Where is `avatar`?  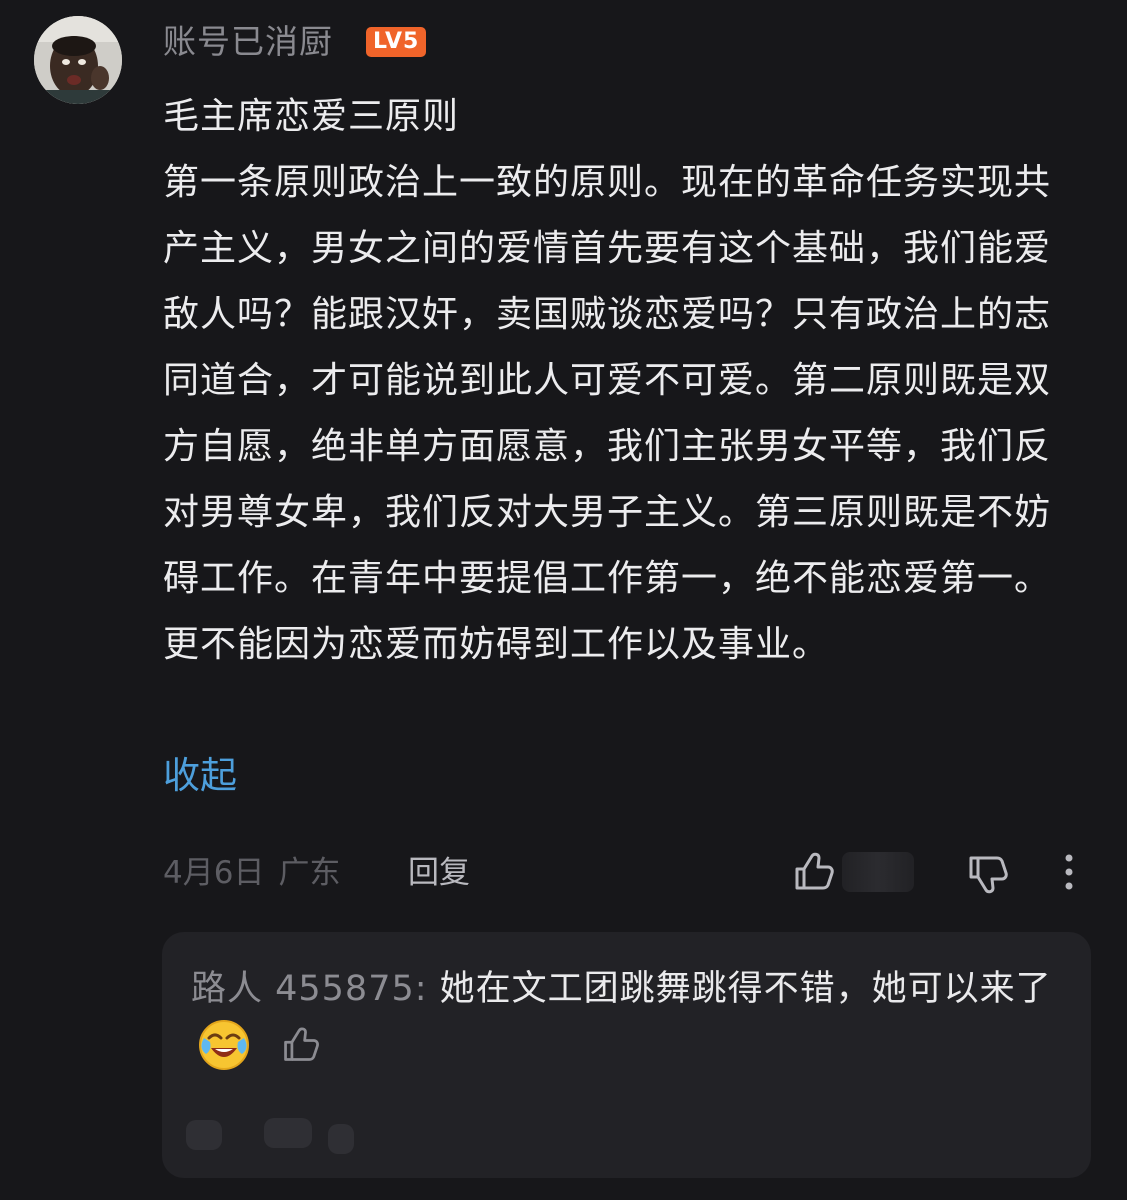
avatar is located at coordinates (78, 60).